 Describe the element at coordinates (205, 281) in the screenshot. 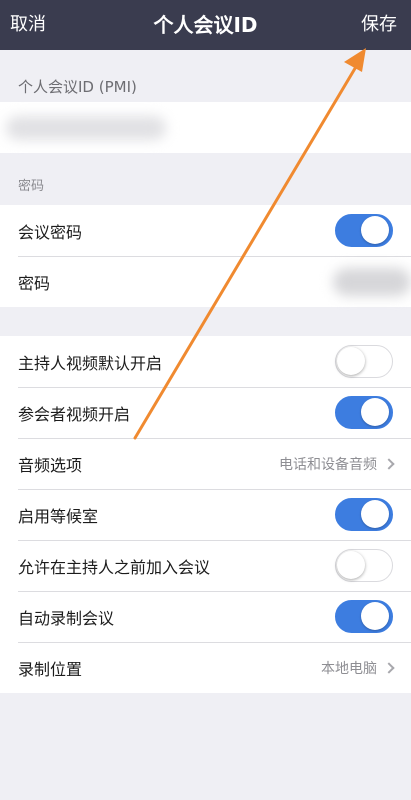

I see `password-row: 密码` at that location.